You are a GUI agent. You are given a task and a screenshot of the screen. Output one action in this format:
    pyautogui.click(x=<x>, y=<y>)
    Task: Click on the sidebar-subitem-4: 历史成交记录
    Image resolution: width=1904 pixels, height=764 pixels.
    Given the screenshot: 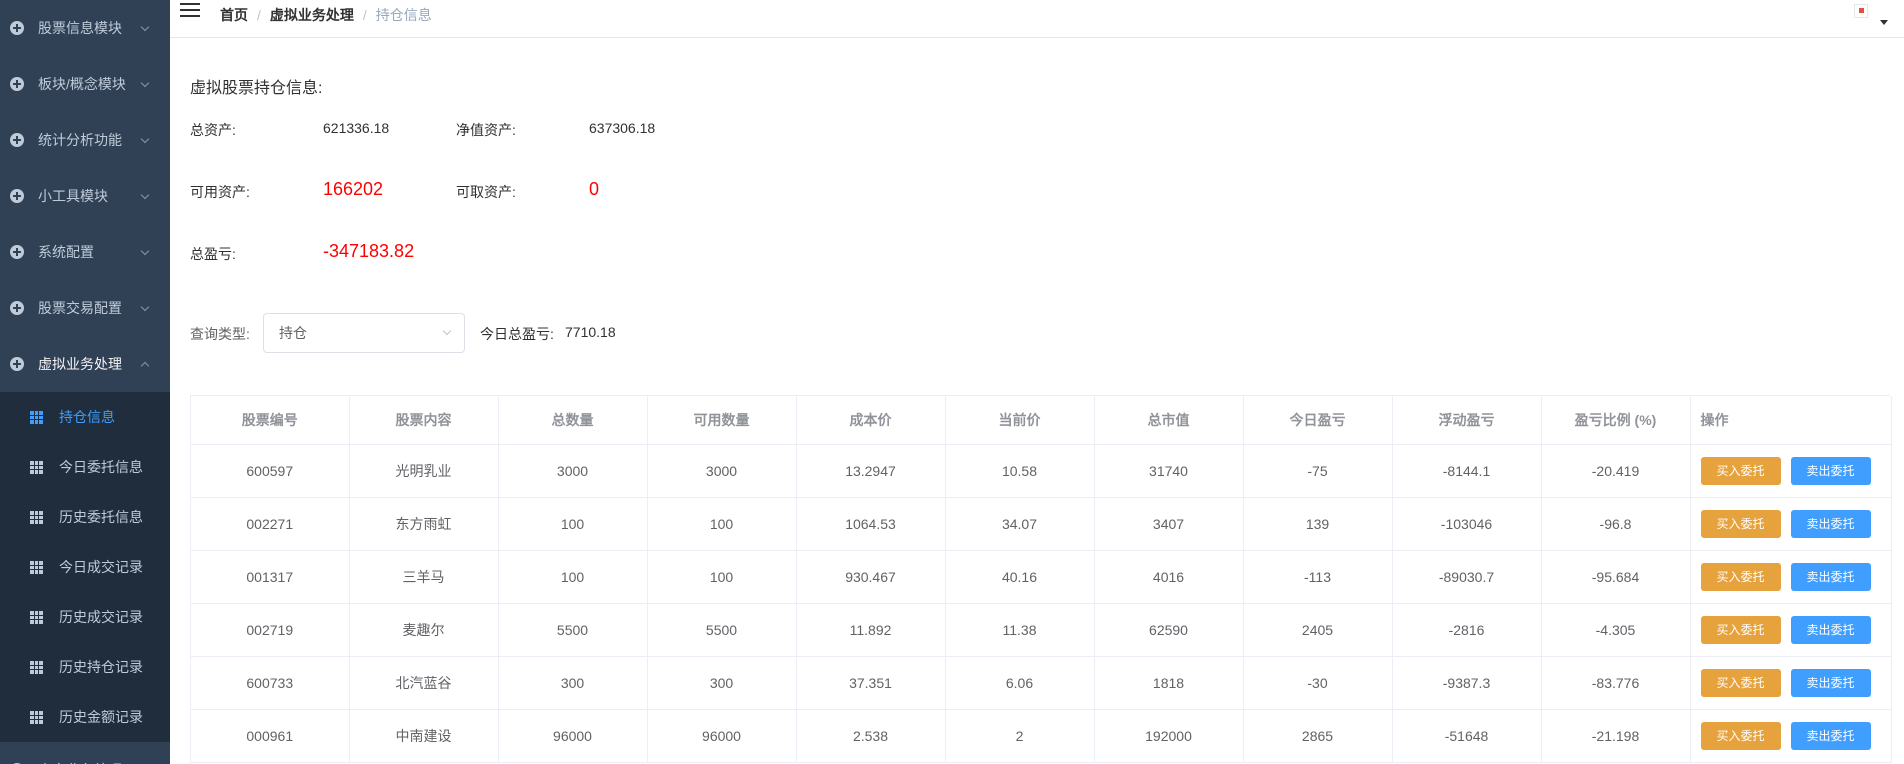 What is the action you would take?
    pyautogui.click(x=85, y=617)
    